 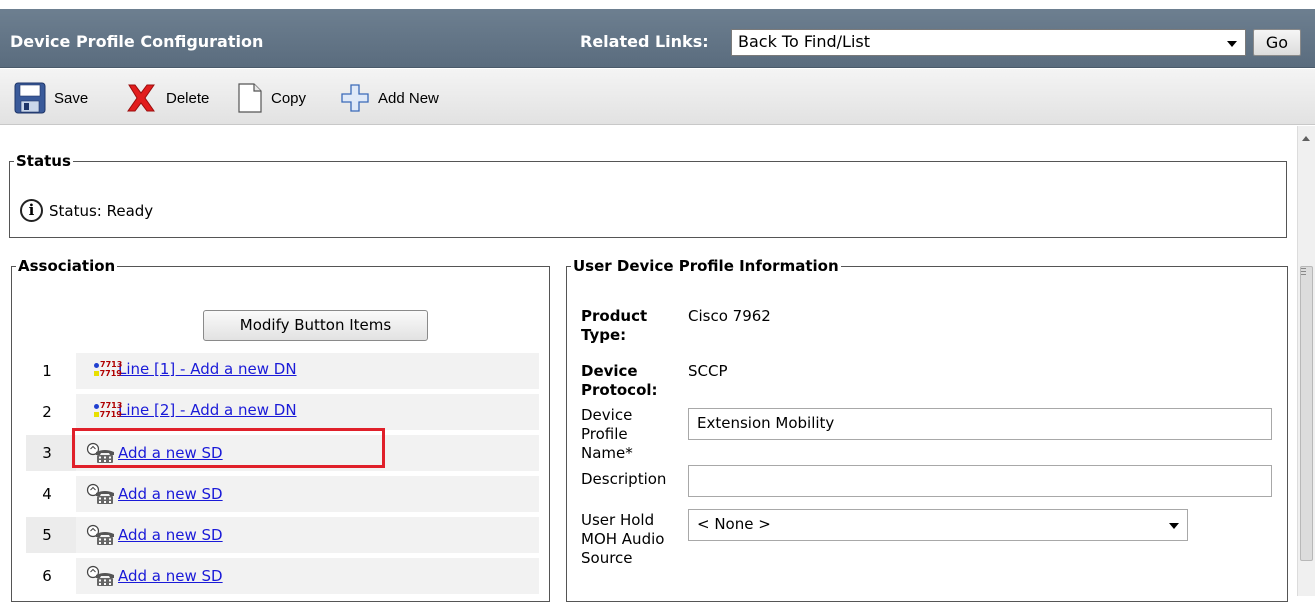 What do you see at coordinates (47, 412) in the screenshot?
I see `row-number: 2` at bounding box center [47, 412].